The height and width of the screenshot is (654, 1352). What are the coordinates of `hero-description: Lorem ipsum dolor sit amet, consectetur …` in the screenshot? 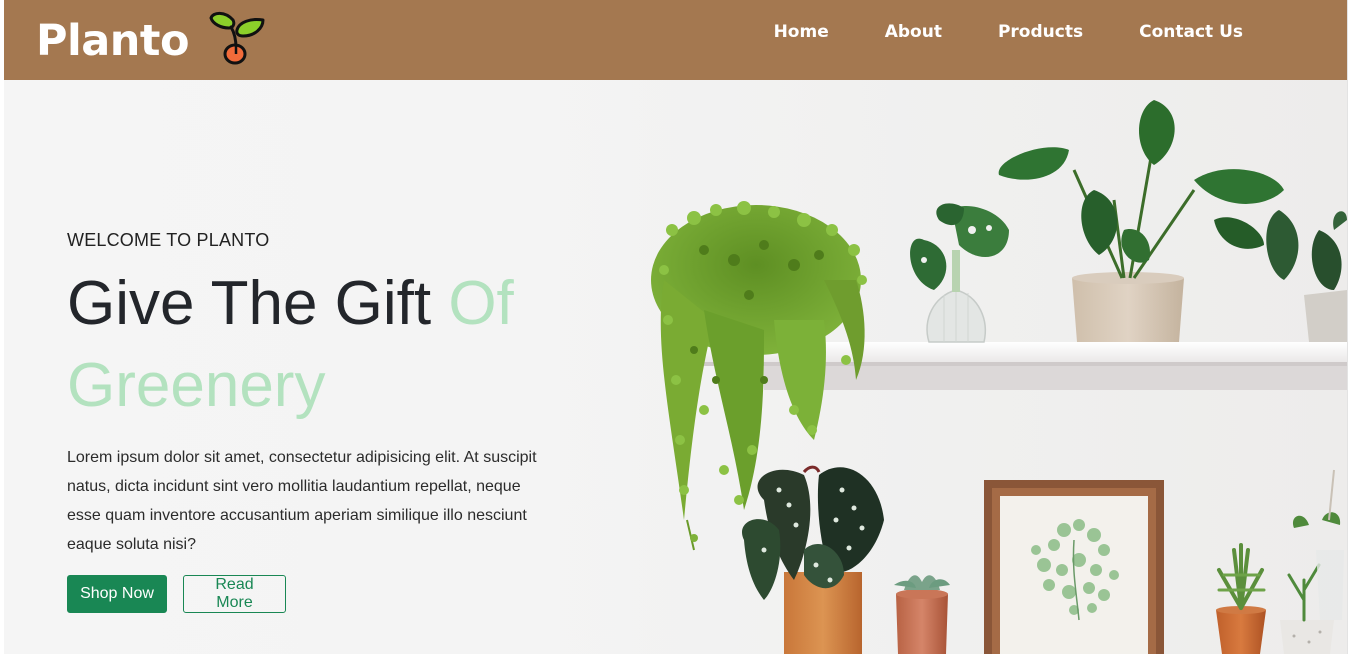 It's located at (302, 501).